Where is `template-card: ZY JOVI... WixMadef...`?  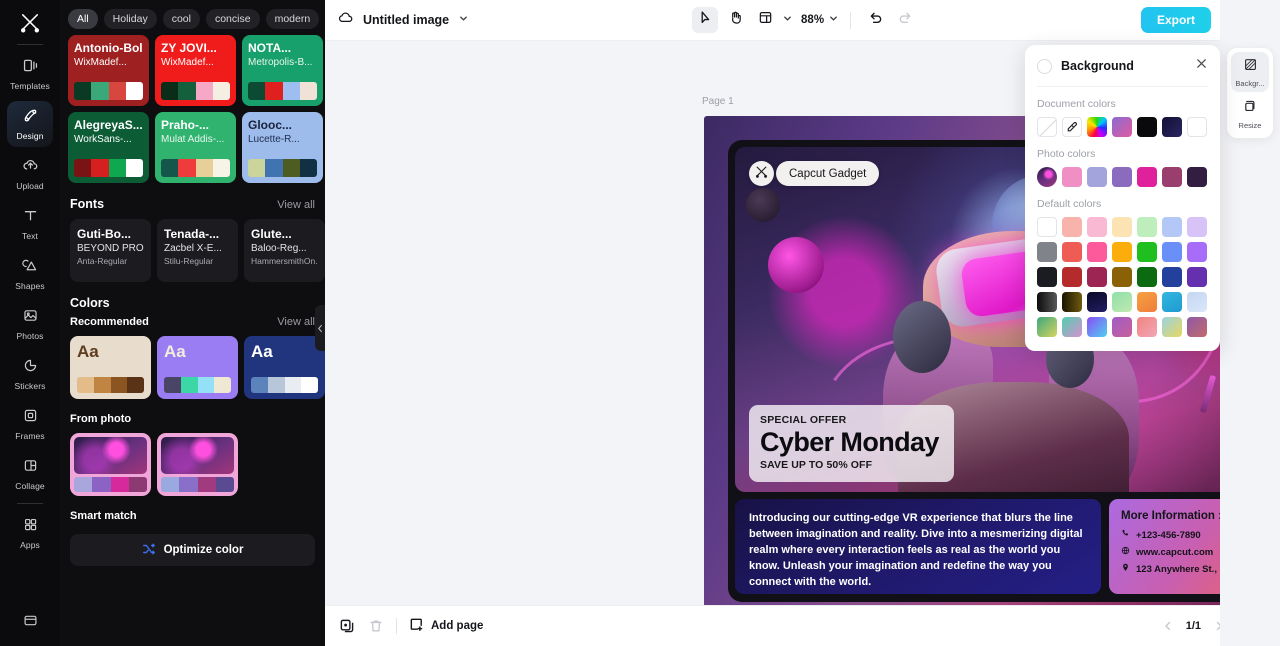
template-card: ZY JOVI... WixMadef... is located at coordinates (195, 70).